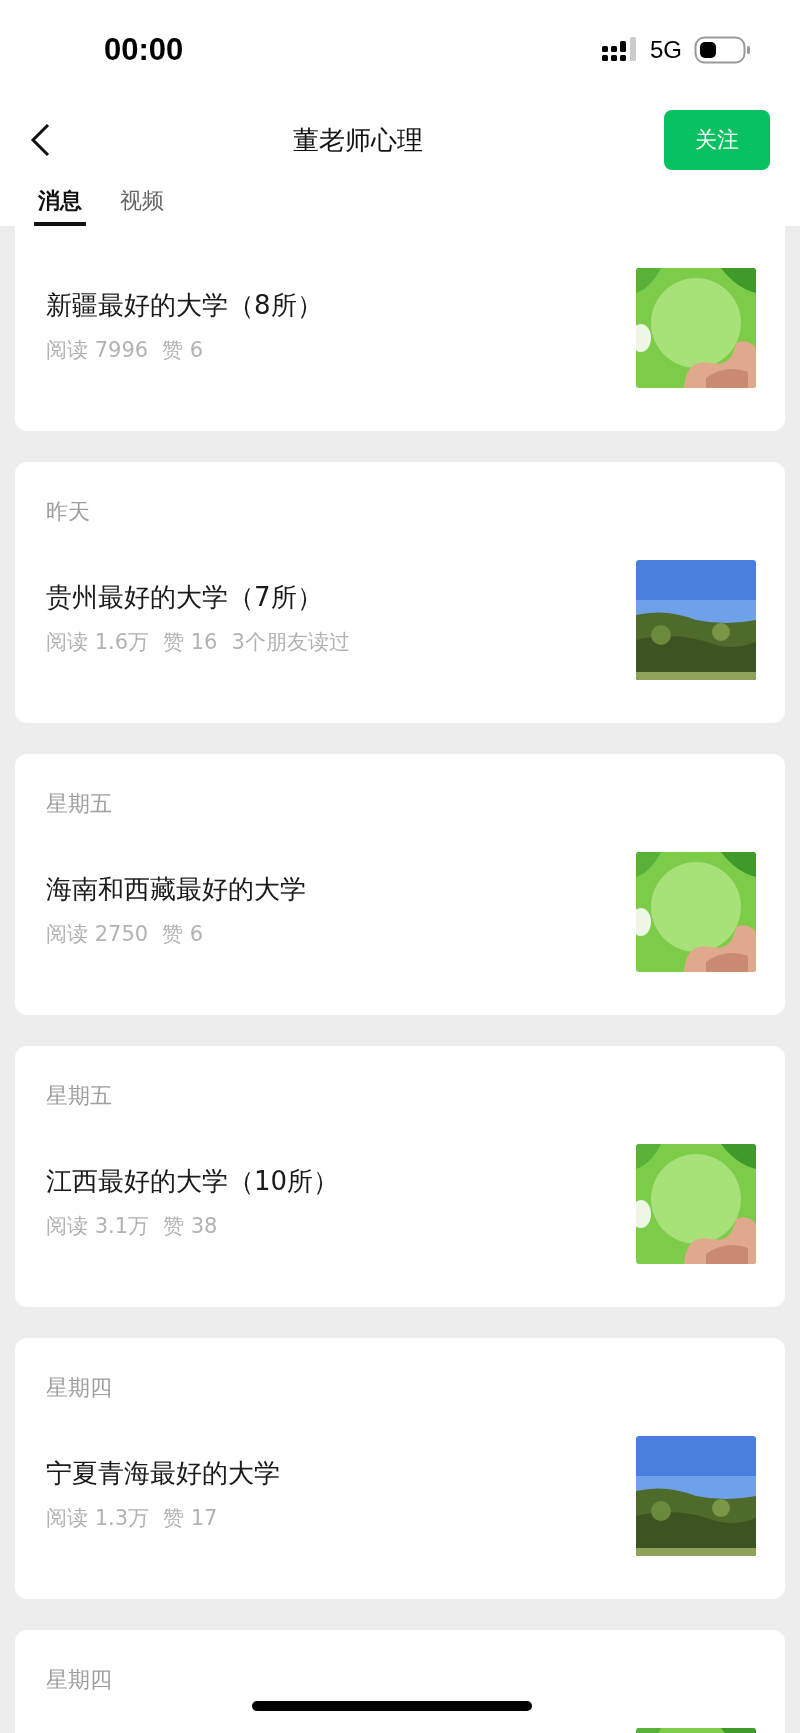 Image resolution: width=800 pixels, height=1733 pixels. I want to click on article-card: 星期四 宁夏青海最好的大学 阅读 1.3万 赞 17, so click(400, 1468).